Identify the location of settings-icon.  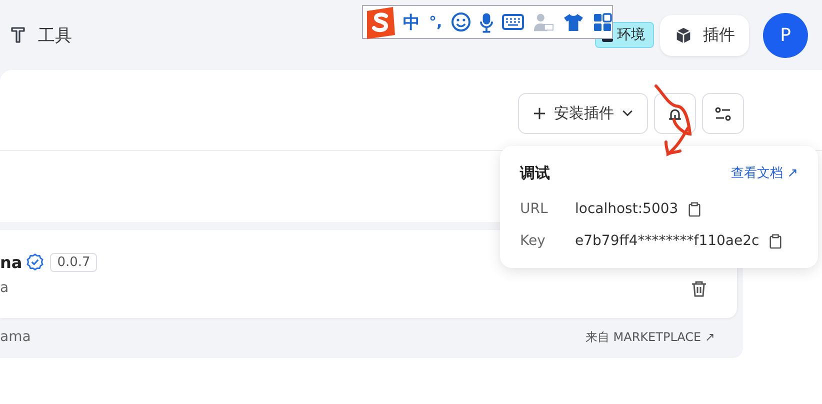
(723, 114).